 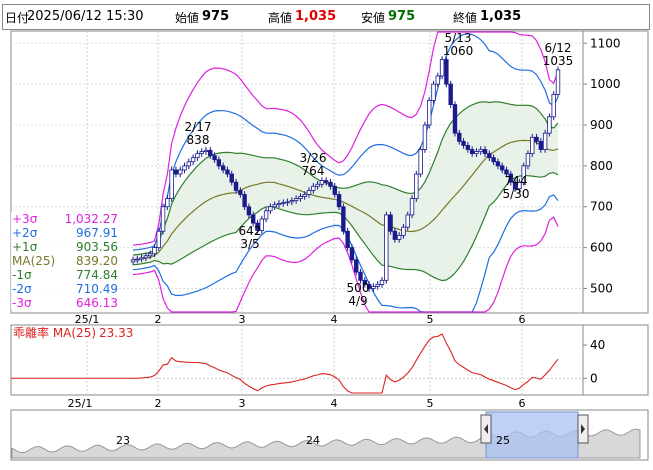 What do you see at coordinates (458, 38) in the screenshot?
I see `annotation-line1: 5/13` at bounding box center [458, 38].